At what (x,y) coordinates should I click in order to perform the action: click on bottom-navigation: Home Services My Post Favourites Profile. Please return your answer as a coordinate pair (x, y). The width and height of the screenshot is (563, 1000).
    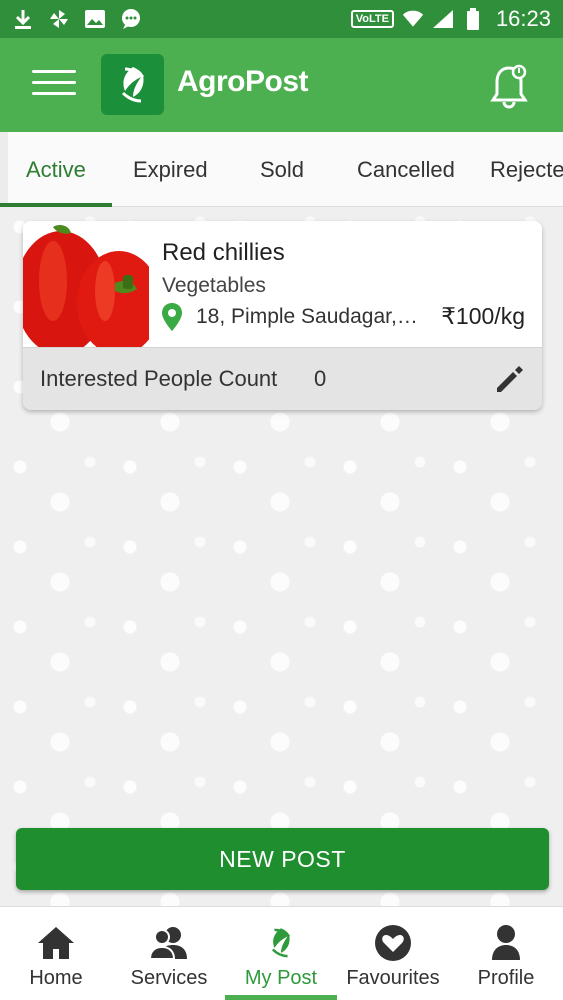
    Looking at the image, I should click on (281, 953).